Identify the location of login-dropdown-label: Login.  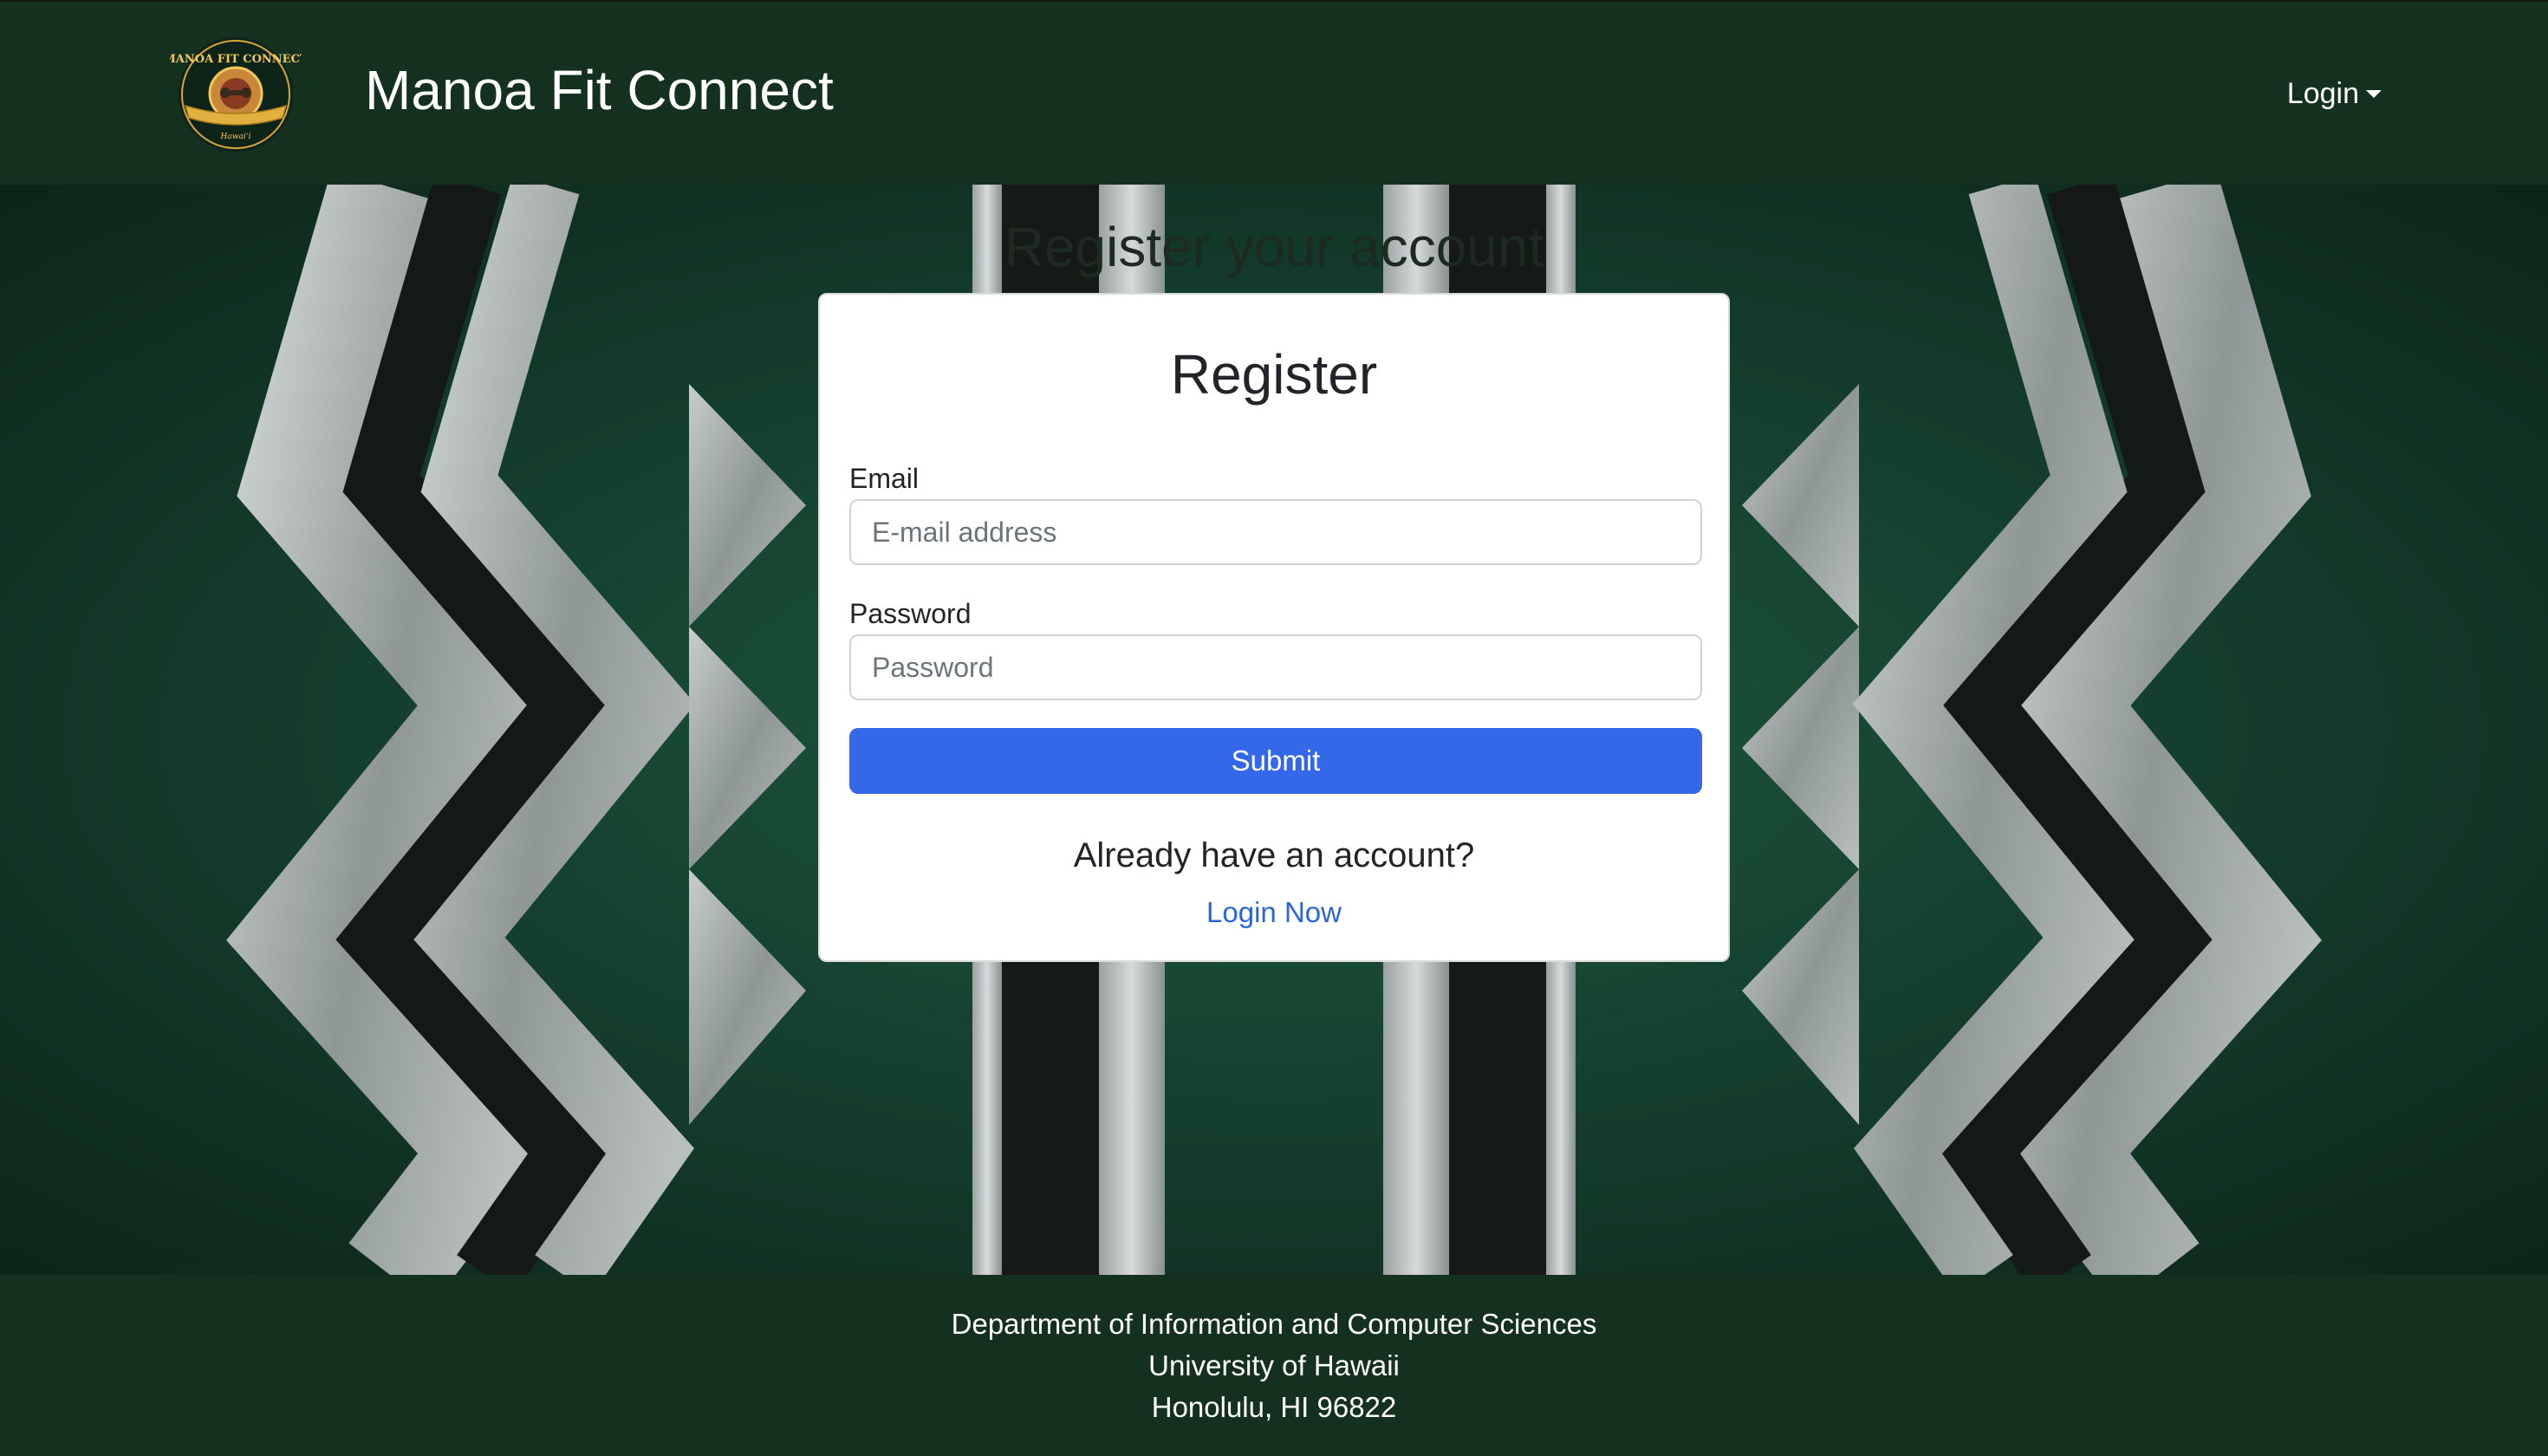
(2322, 93).